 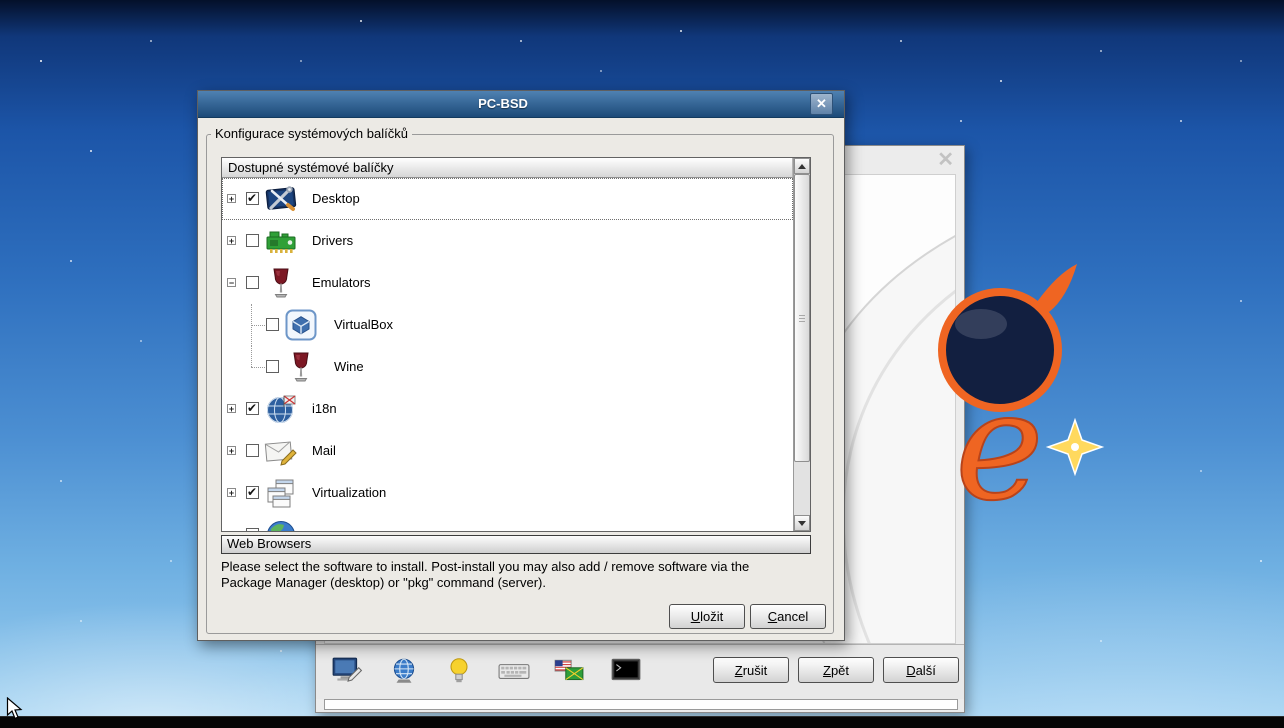 What do you see at coordinates (516, 544) in the screenshot?
I see `web-browsers-section: Web Browsers` at bounding box center [516, 544].